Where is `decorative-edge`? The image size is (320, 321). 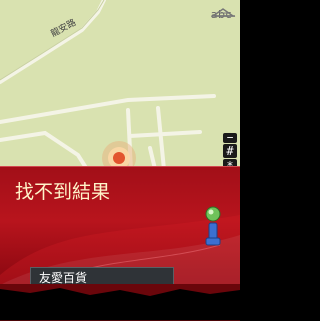 decorative-edge is located at coordinates (120, 290).